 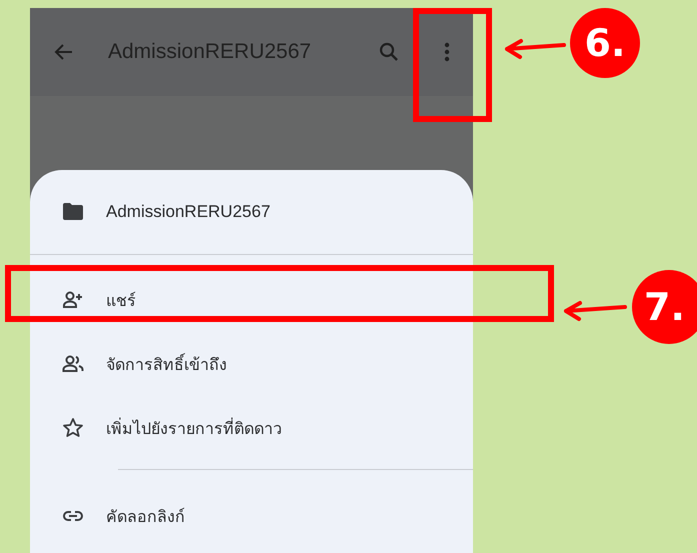 I want to click on star-icon, so click(x=73, y=428).